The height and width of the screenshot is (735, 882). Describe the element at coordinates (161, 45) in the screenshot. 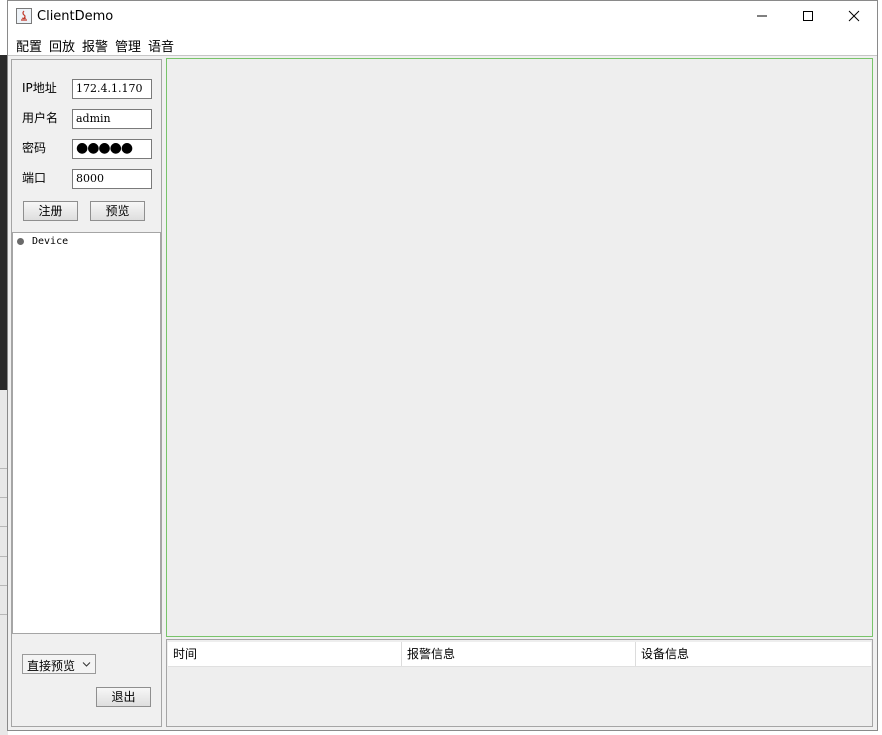

I see `menu-voice: 语音` at that location.